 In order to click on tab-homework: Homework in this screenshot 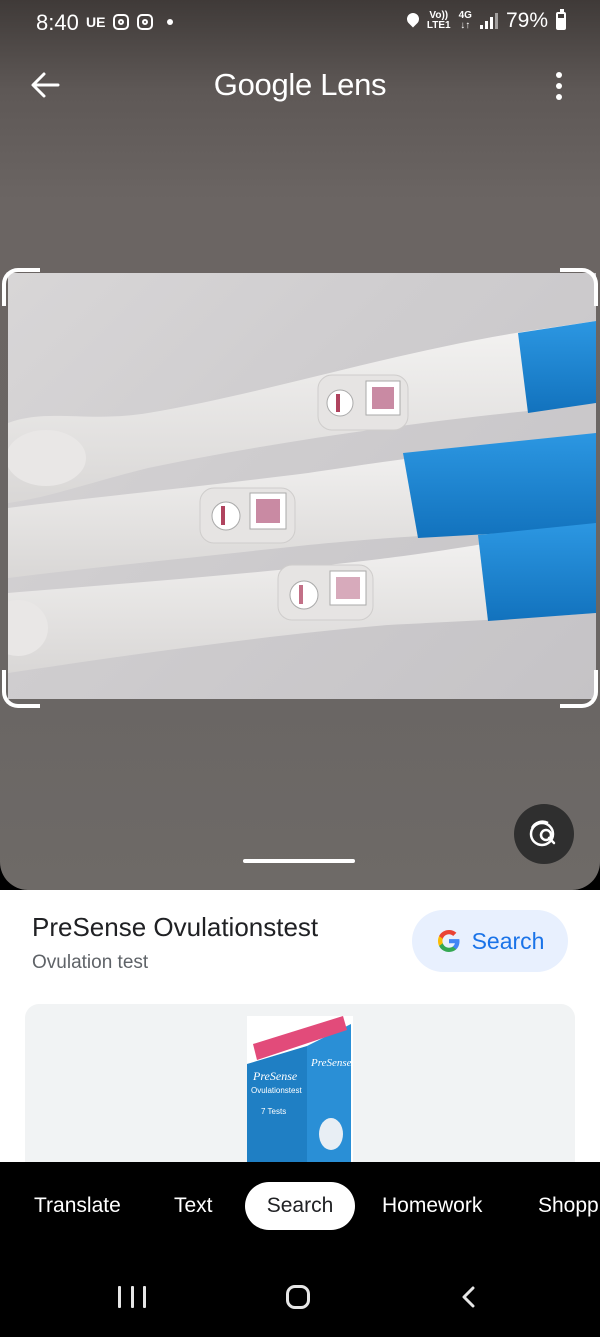, I will do `click(432, 1206)`.